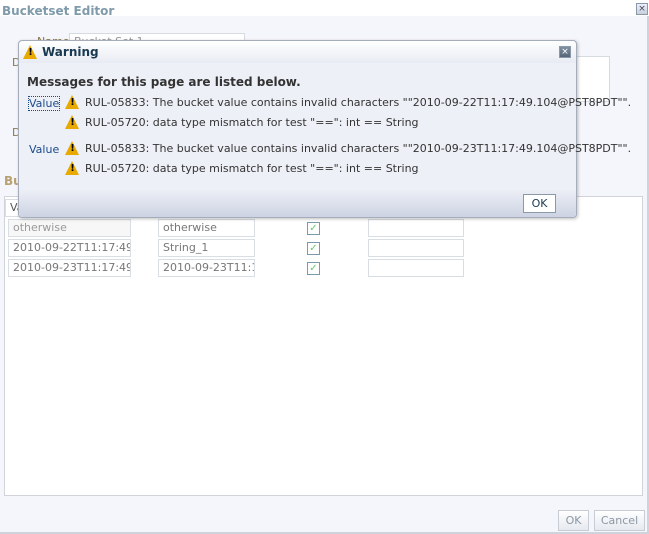  Describe the element at coordinates (297, 203) in the screenshot. I see `dialog-footer: OK` at that location.